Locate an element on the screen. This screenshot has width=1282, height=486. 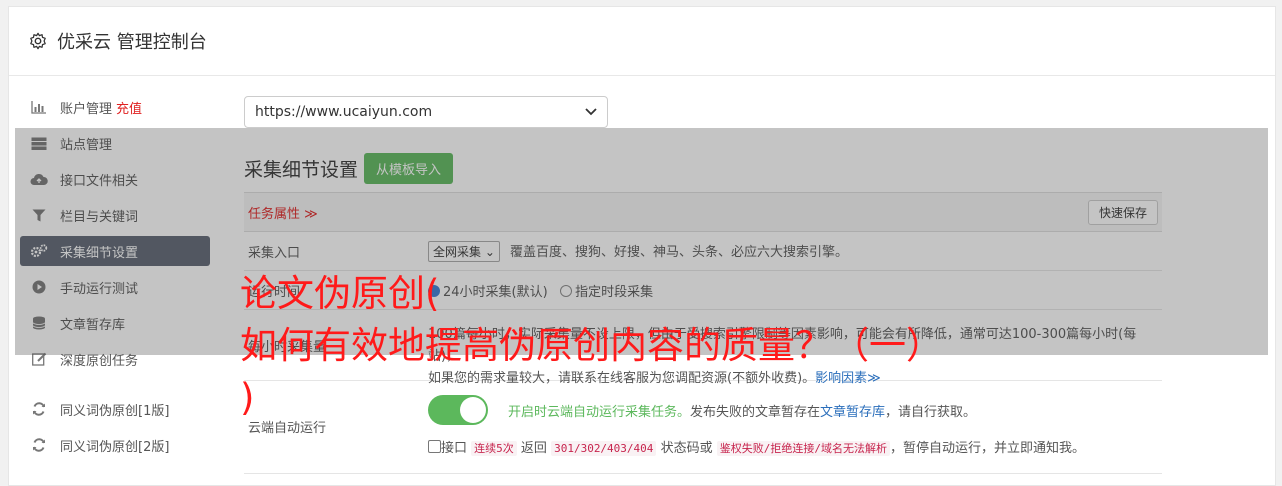
code-status: 301/302/403/404 is located at coordinates (604, 448).